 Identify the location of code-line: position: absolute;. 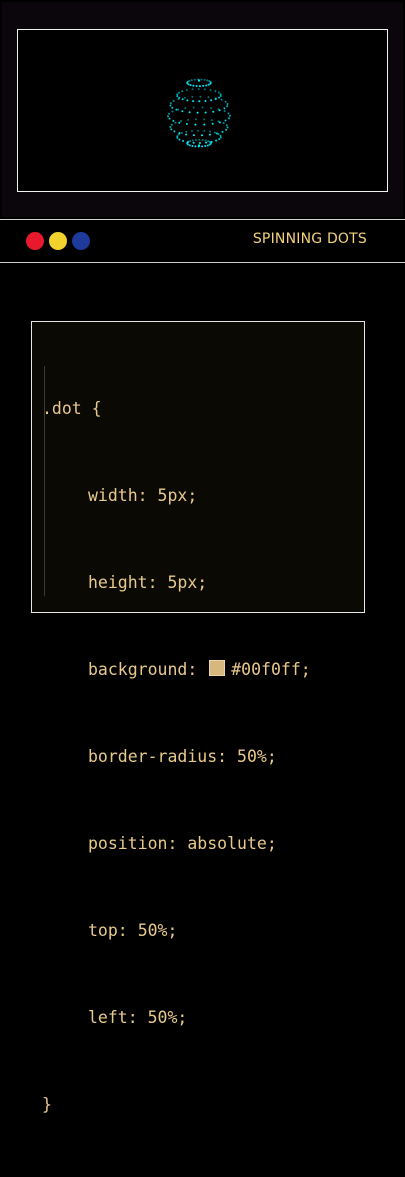
(182, 843).